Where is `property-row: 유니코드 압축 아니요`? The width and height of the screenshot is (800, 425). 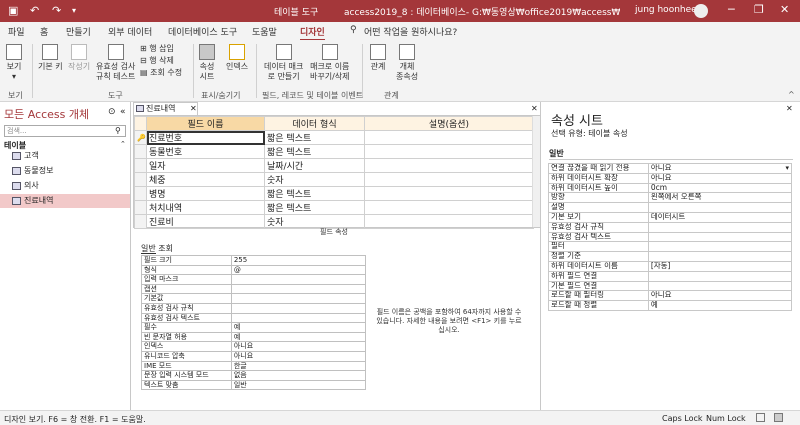 property-row: 유니코드 압축 아니요 is located at coordinates (254, 356).